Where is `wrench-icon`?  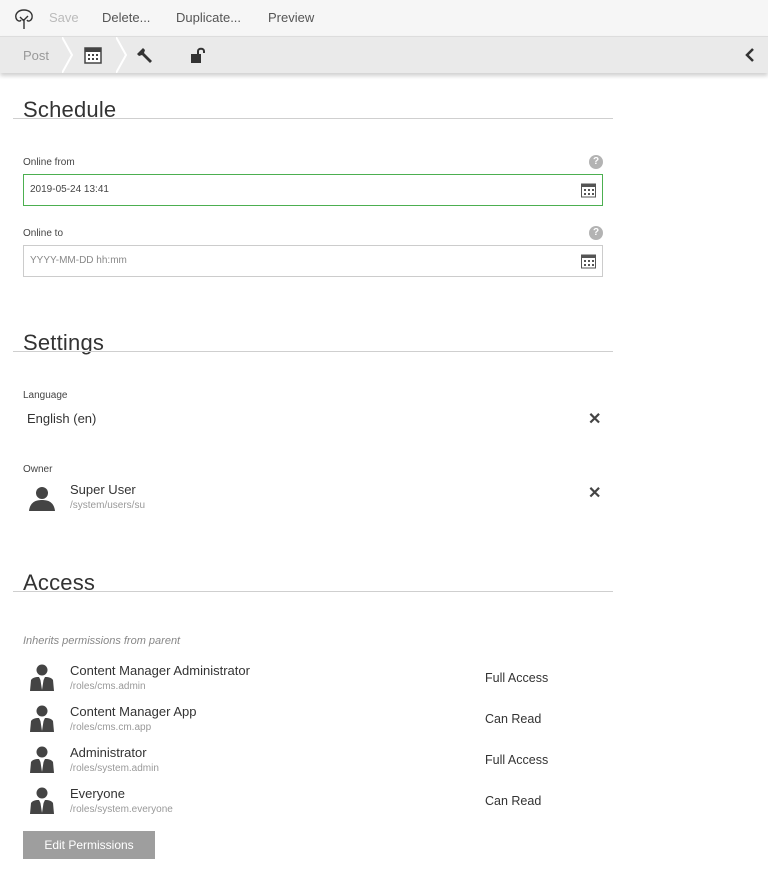 wrench-icon is located at coordinates (145, 55).